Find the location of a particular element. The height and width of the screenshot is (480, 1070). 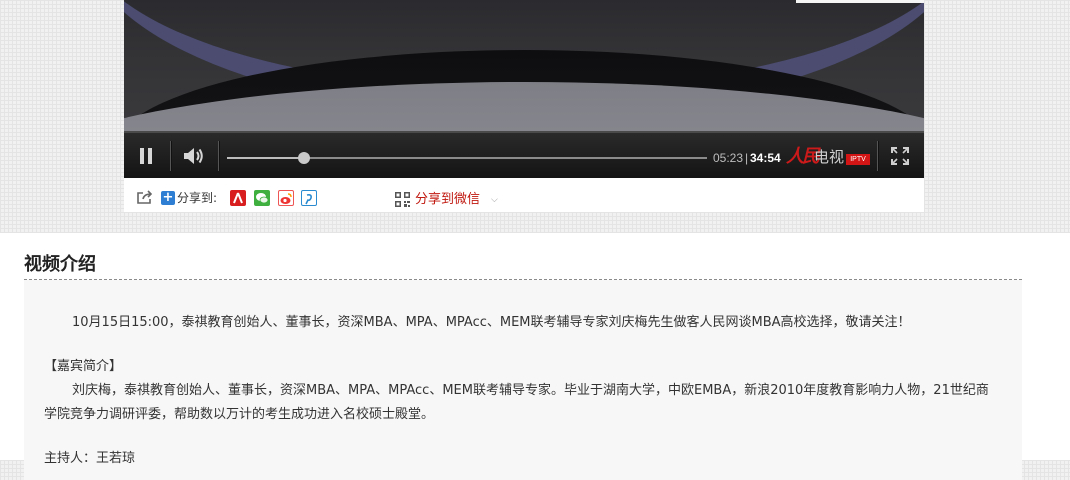

share-to-wechat-link: 分享到微信 is located at coordinates (447, 200).